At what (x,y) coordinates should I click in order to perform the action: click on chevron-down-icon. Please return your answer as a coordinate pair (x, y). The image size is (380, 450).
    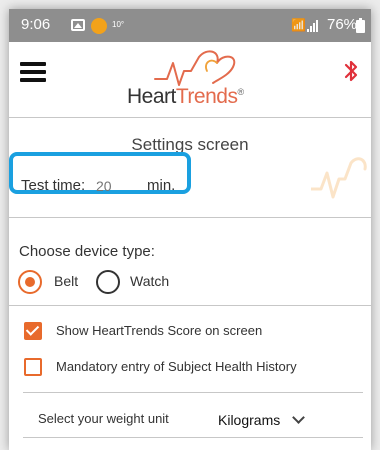
    Looking at the image, I should click on (298, 417).